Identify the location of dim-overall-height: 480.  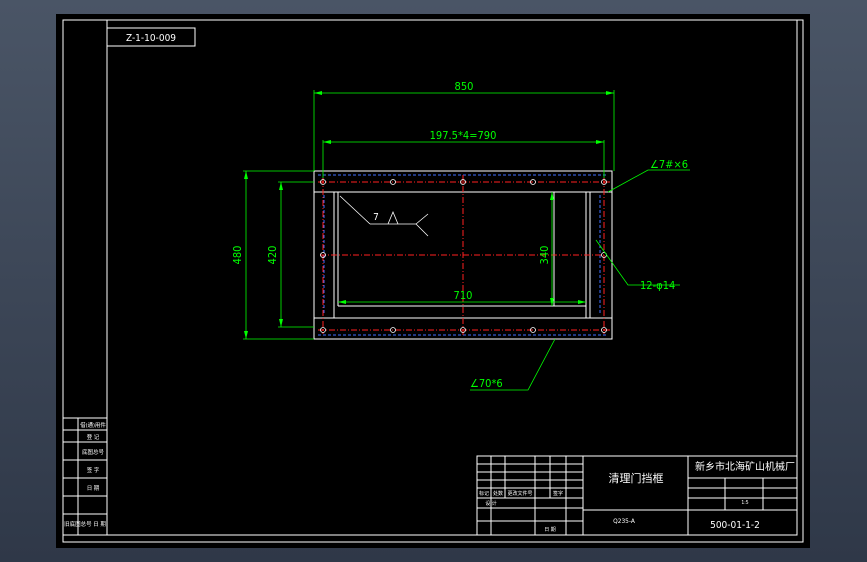
(237, 255).